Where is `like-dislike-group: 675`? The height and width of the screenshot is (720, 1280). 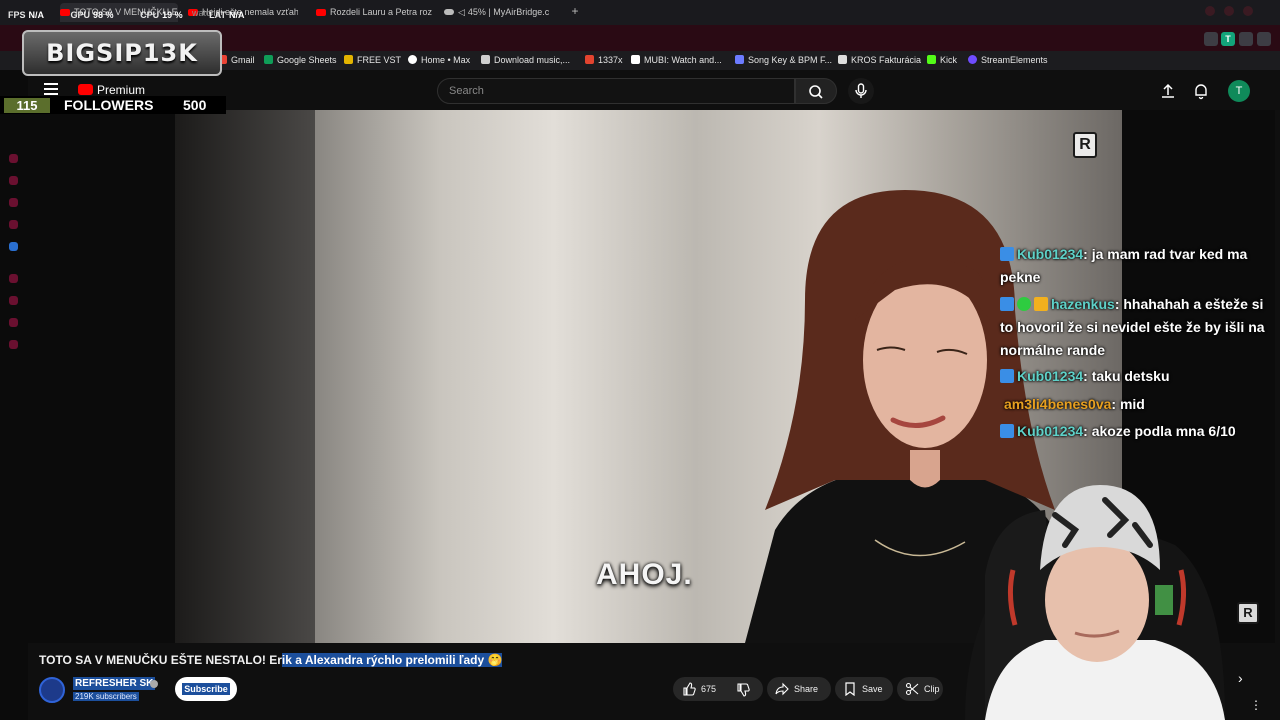
like-dislike-group: 675 is located at coordinates (718, 689).